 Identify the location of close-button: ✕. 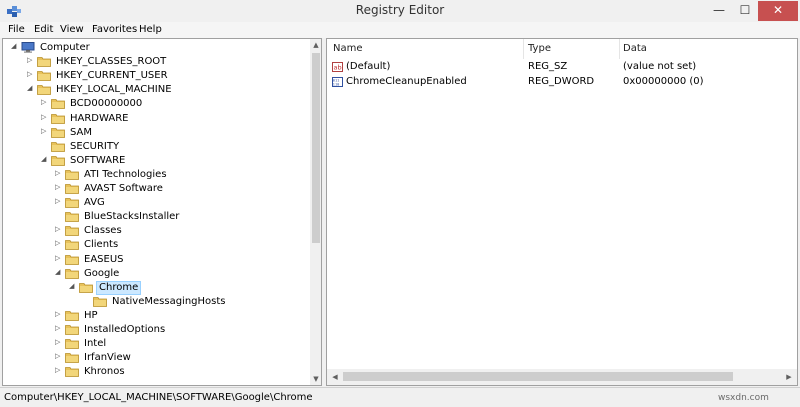
(778, 11).